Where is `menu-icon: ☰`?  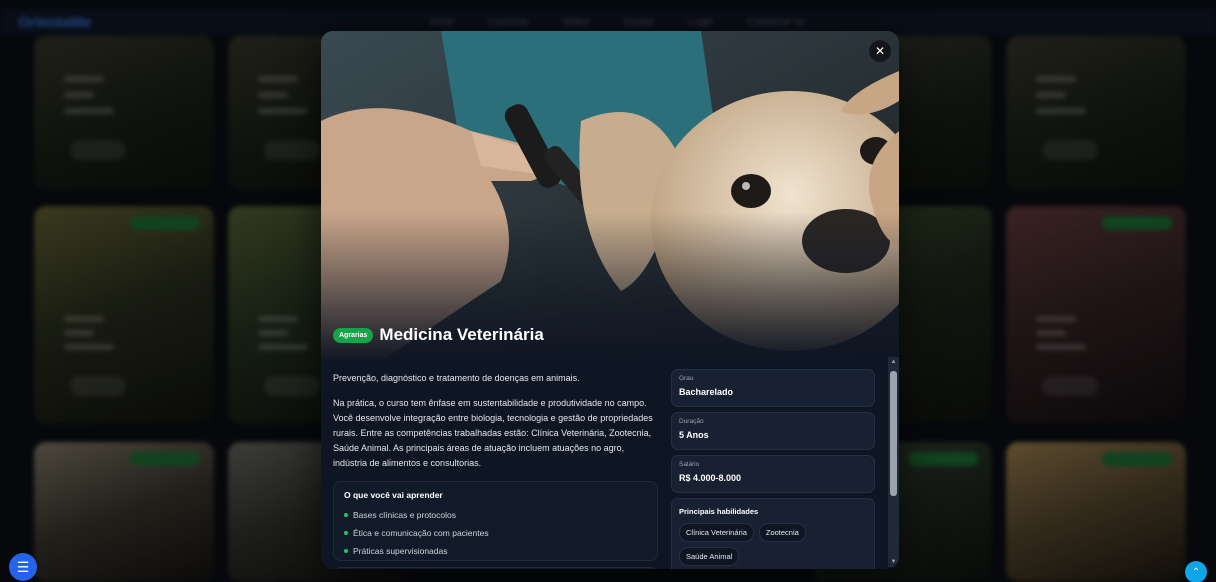
menu-icon: ☰ is located at coordinates (23, 566).